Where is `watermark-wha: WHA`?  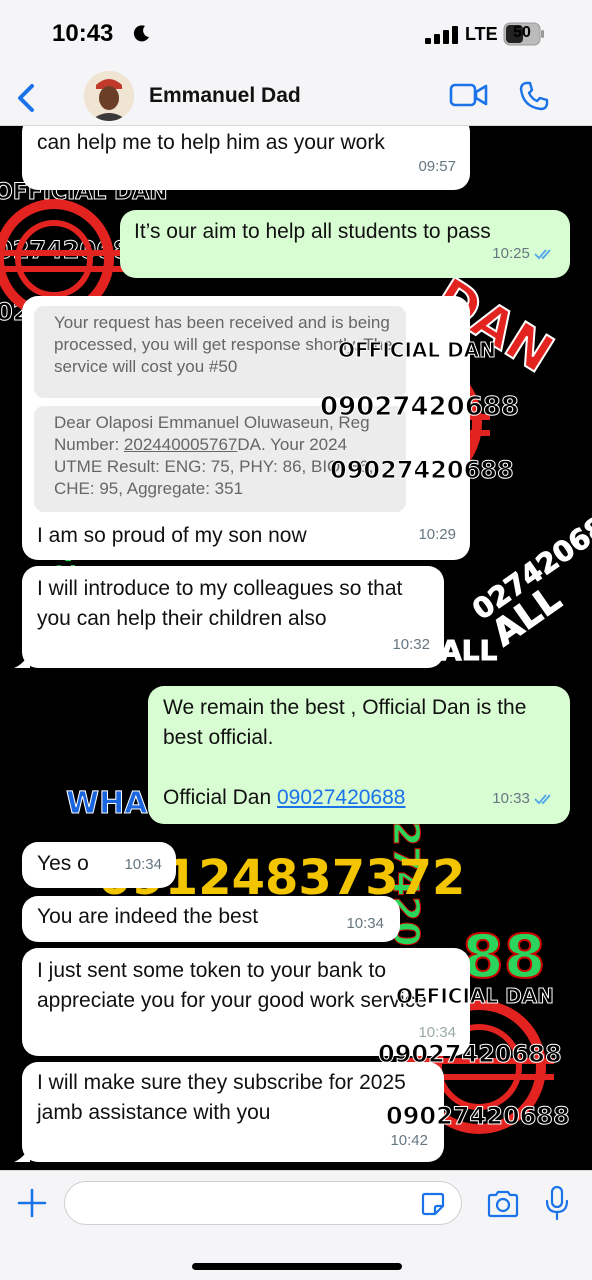 watermark-wha: WHA is located at coordinates (106, 804).